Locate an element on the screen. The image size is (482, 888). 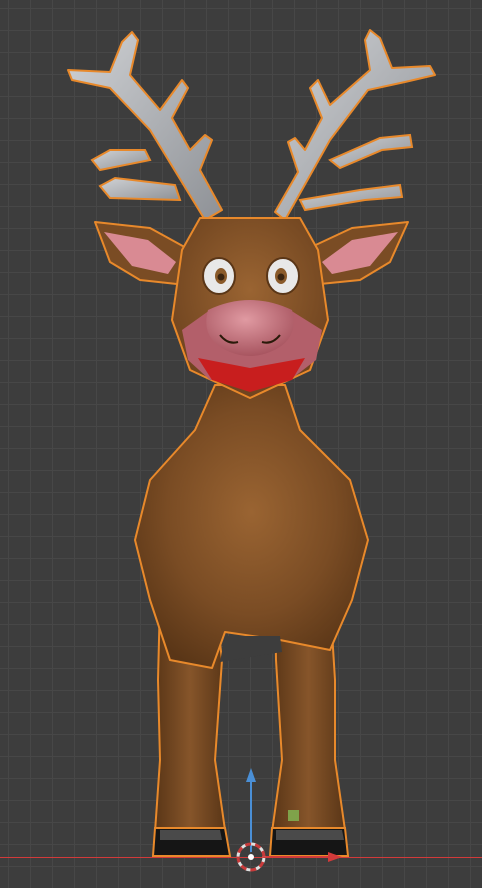
right-eye is located at coordinates (283, 276).